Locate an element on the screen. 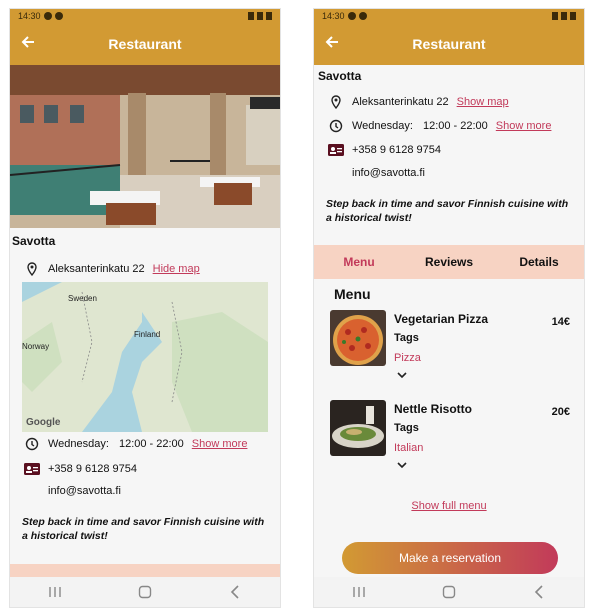 Image resolution: width=592 pixels, height=613 pixels. address-row: Aleksanterinkatu 22 Hide map is located at coordinates (112, 269).